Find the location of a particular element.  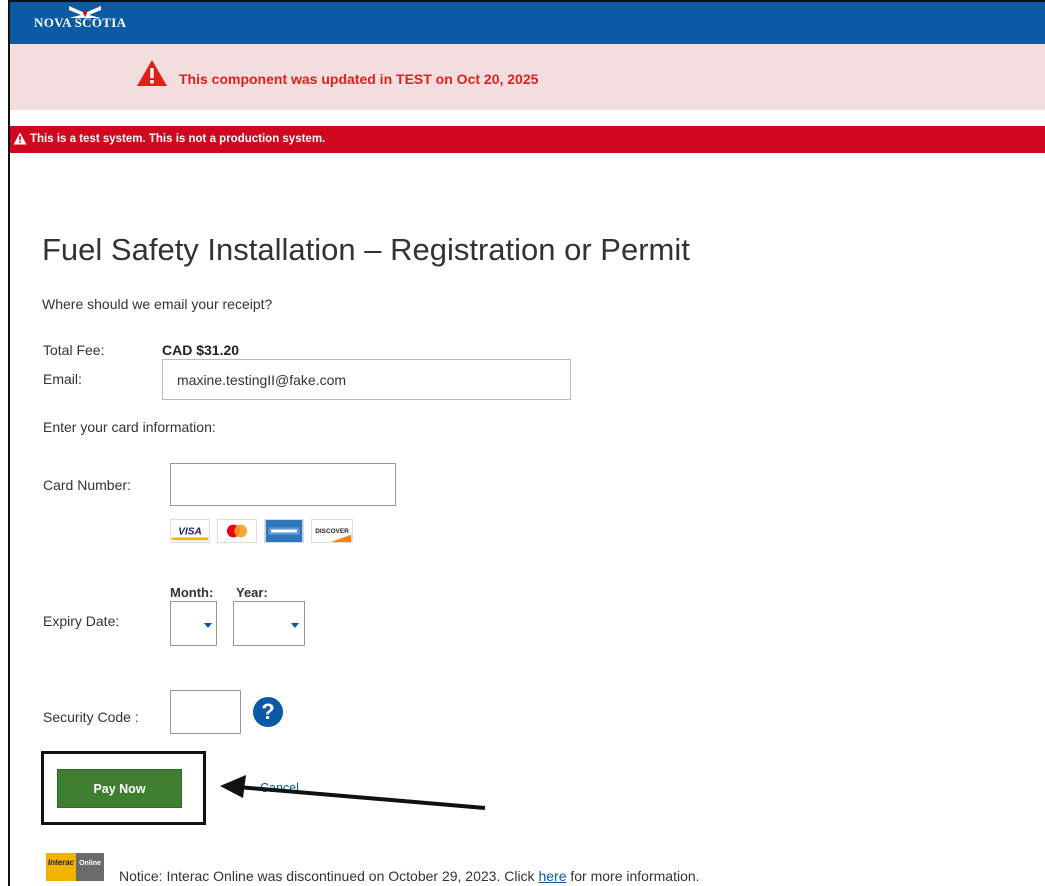

discover-icon: DISCOVER is located at coordinates (332, 531).